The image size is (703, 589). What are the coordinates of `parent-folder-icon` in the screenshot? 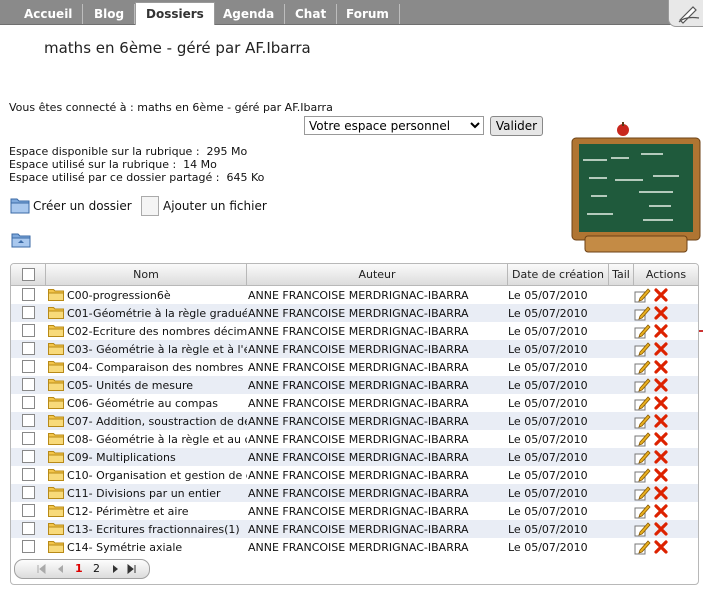 It's located at (21, 239).